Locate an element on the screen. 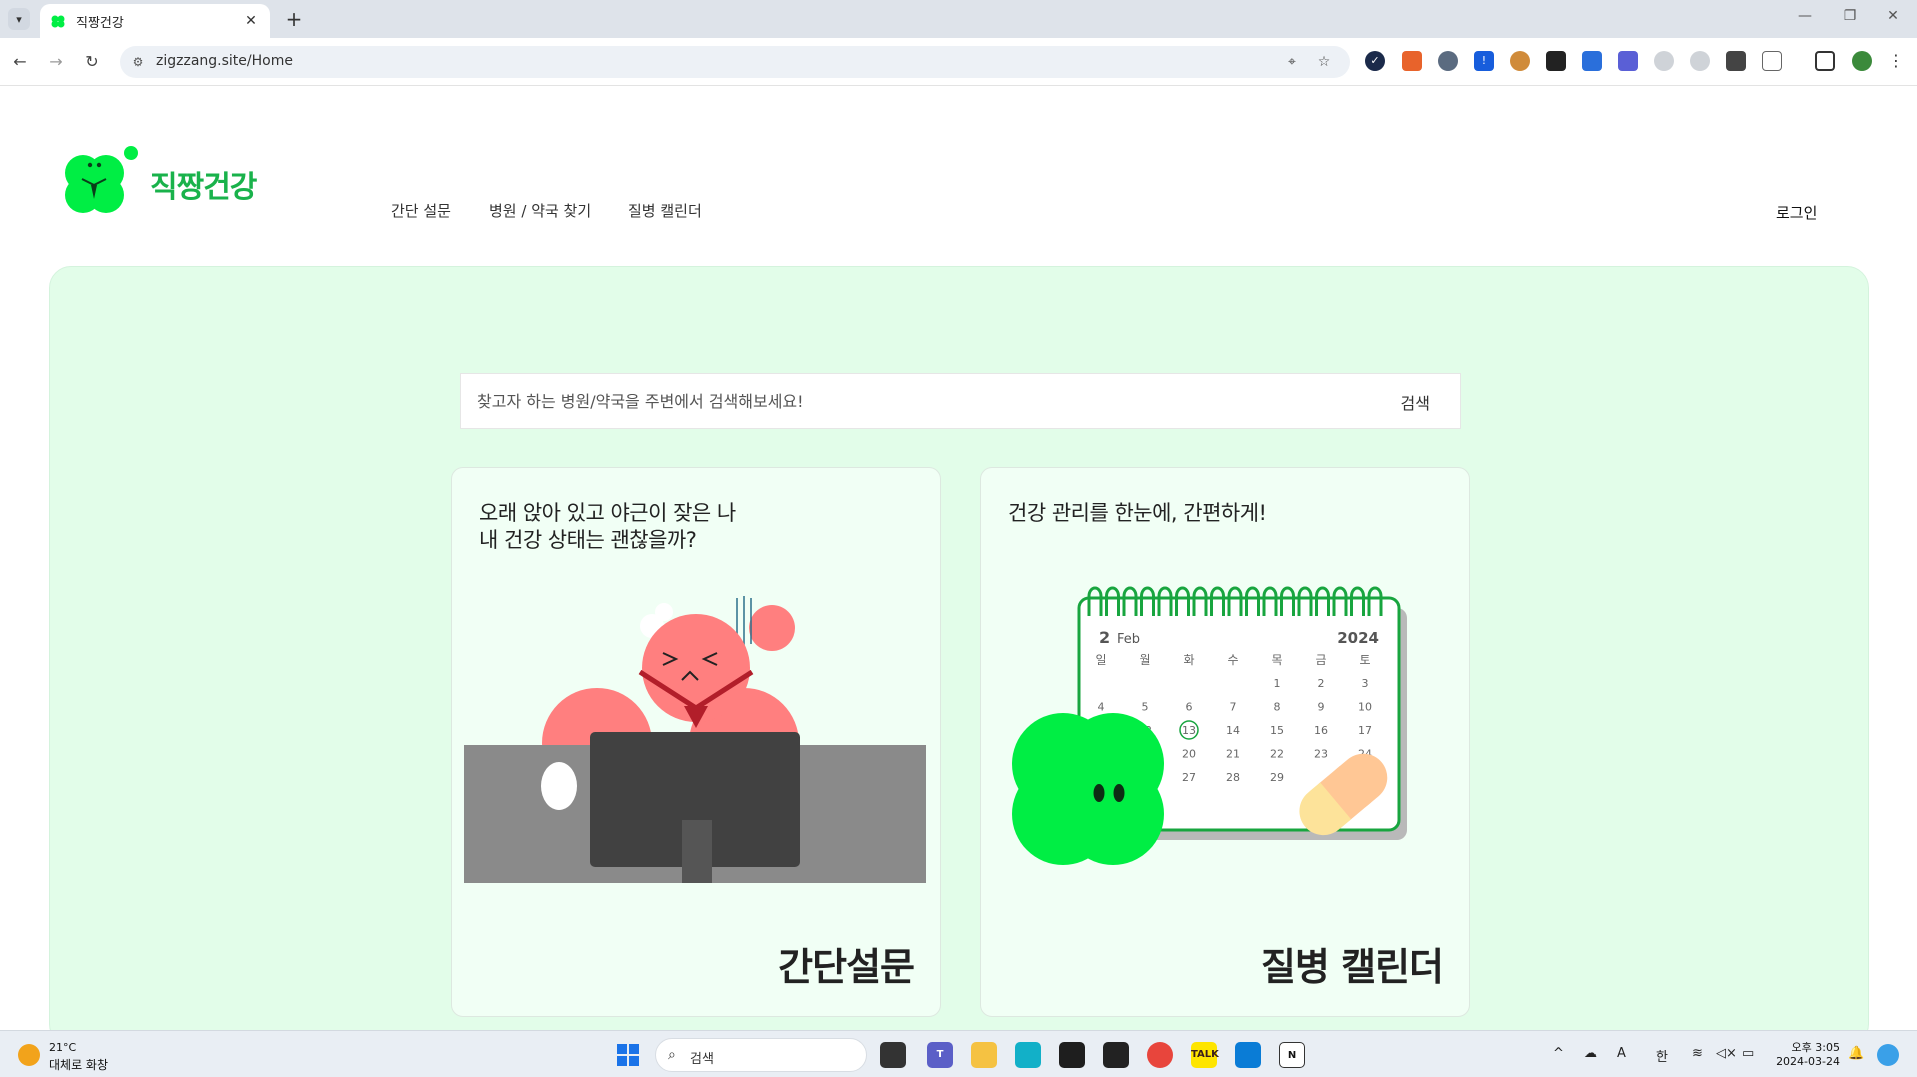  calendar-card-title: 질병 캘린더 is located at coordinates (1352, 967).